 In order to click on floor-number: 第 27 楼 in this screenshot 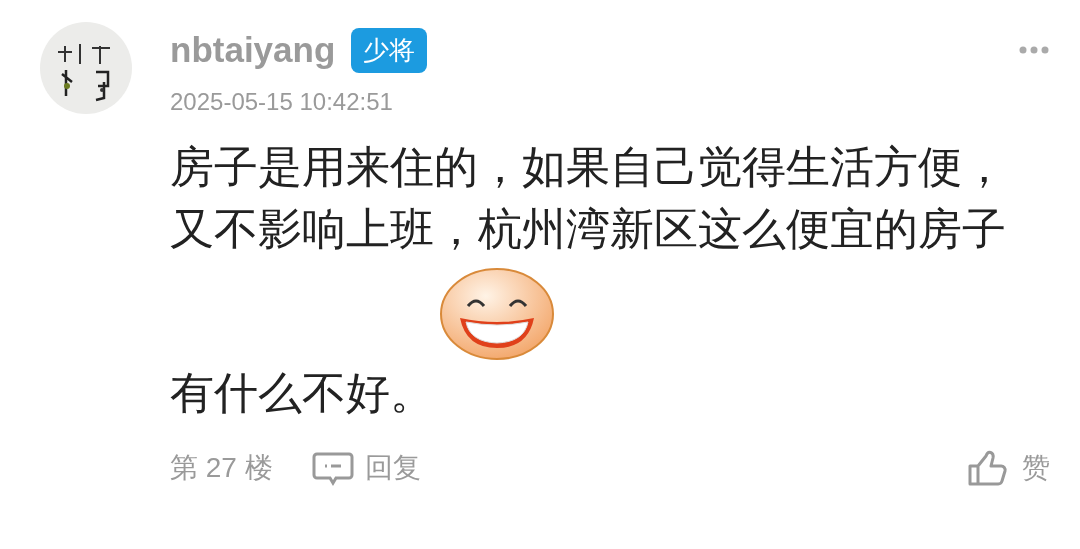, I will do `click(221, 468)`.